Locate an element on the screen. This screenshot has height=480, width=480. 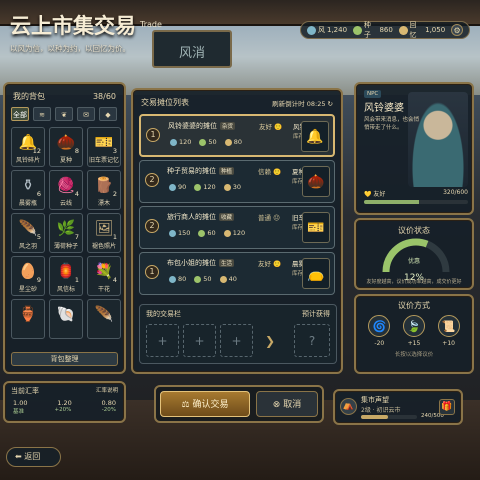
affection-value: 320/600 is located at coordinates (455, 192).